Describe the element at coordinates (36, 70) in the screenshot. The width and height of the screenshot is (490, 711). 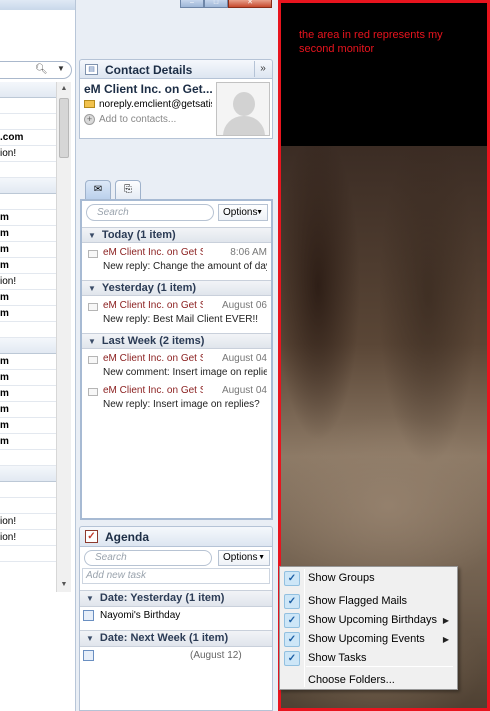
I see `message-search-input: 🔍︎ ▼` at that location.